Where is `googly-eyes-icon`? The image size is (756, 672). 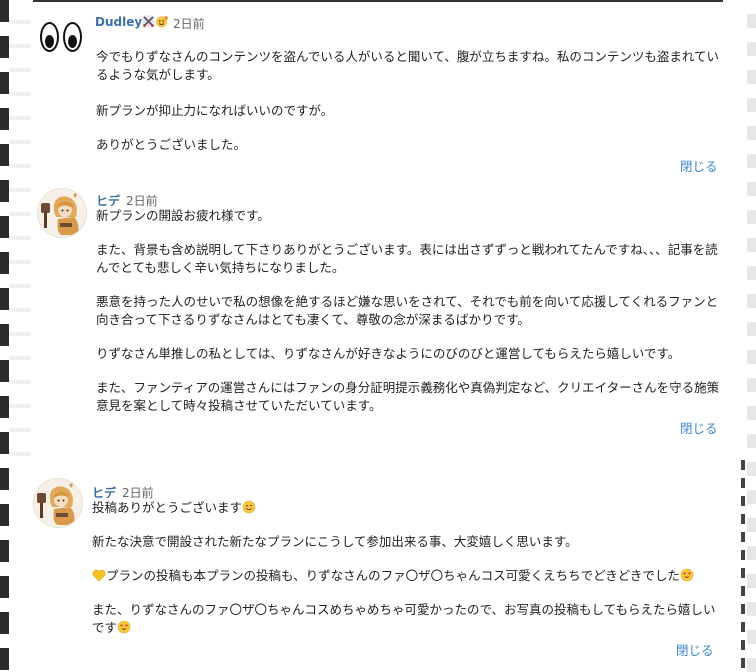
googly-eyes-icon is located at coordinates (64, 38).